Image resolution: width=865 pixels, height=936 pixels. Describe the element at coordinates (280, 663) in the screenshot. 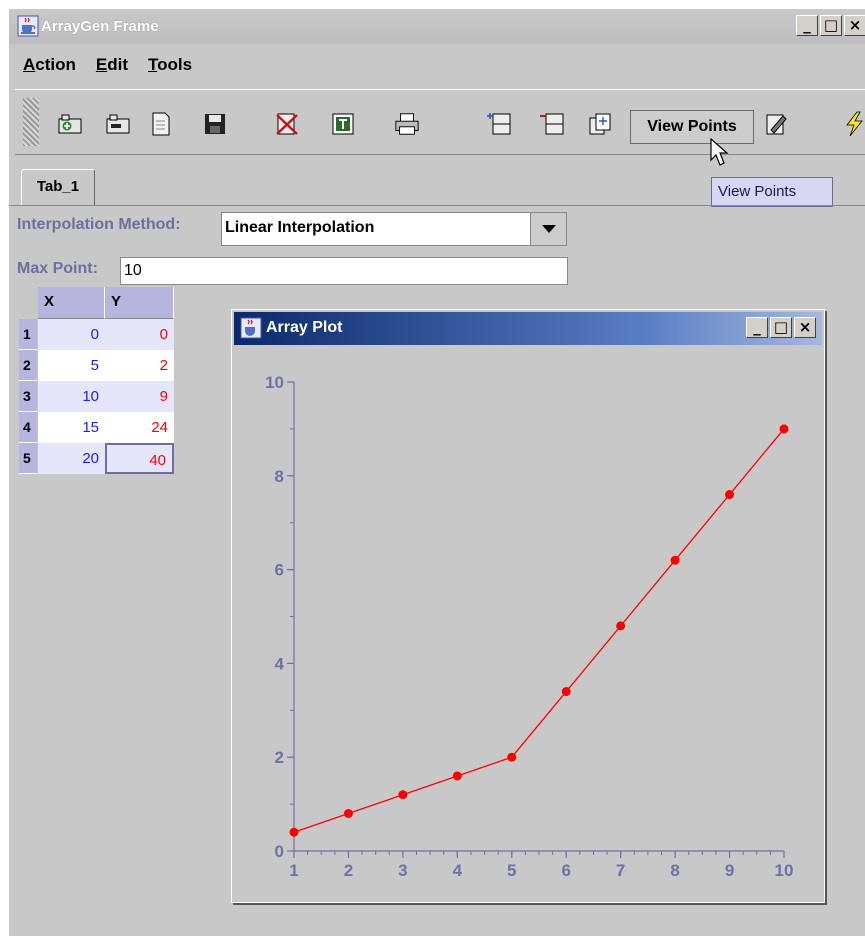

I see `y-tick-label: 4` at that location.